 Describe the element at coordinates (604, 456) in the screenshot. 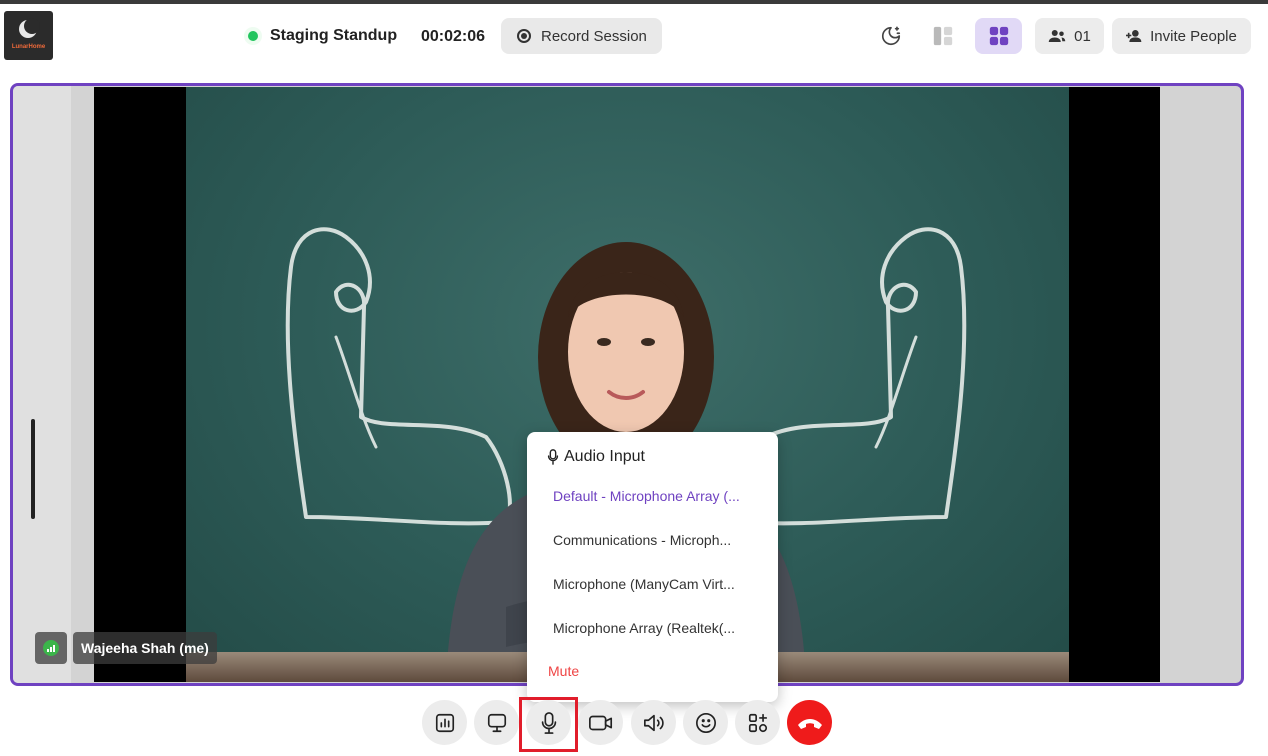

I see `audio-input-title: Audio Input` at that location.